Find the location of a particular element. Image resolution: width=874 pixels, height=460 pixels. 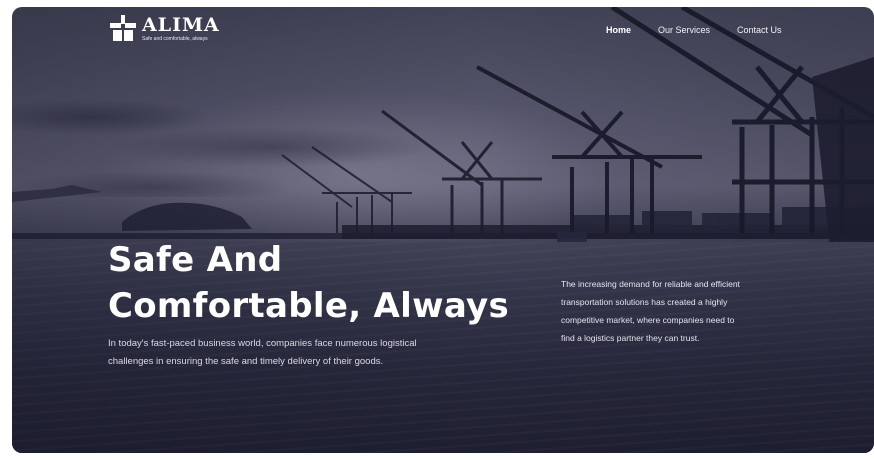

brand-logo: ALIMA Safe and comfortable, always is located at coordinates (165, 29).